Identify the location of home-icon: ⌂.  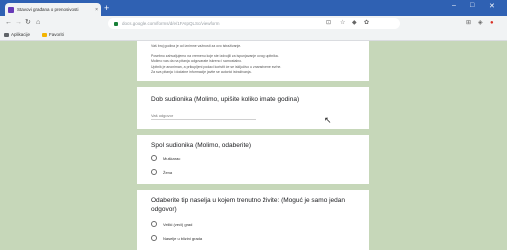
(38, 23).